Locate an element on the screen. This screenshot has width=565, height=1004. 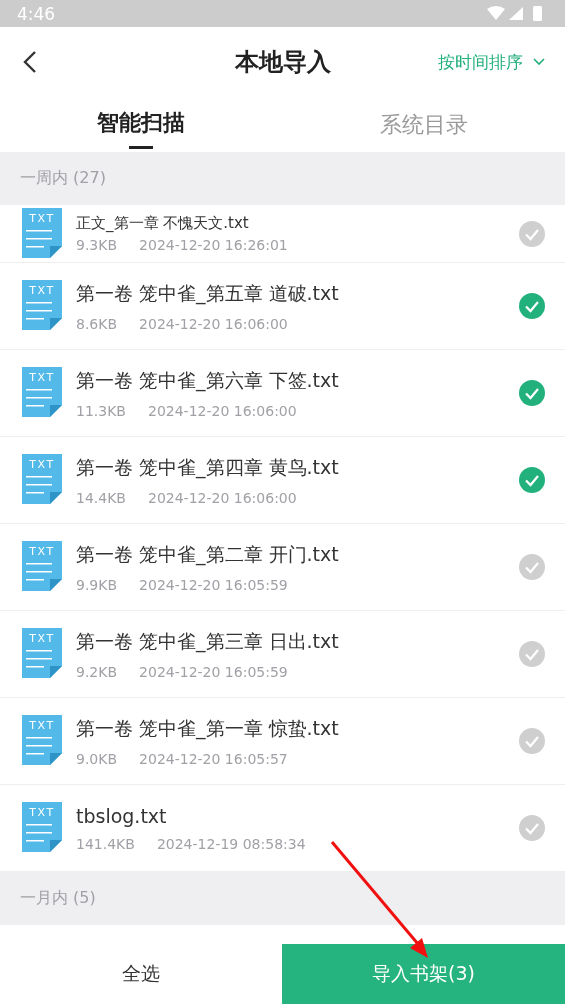
file-name: 第一卷 笼中雀_第三章 日出.txt is located at coordinates (208, 641).